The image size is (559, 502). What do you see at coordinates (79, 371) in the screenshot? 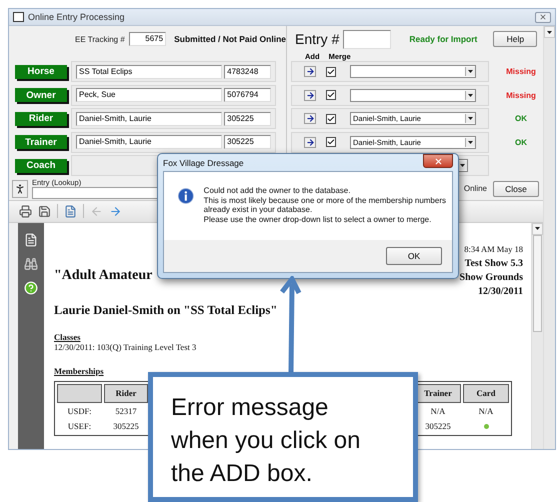
I see `memberships-heading: Memberships` at bounding box center [79, 371].